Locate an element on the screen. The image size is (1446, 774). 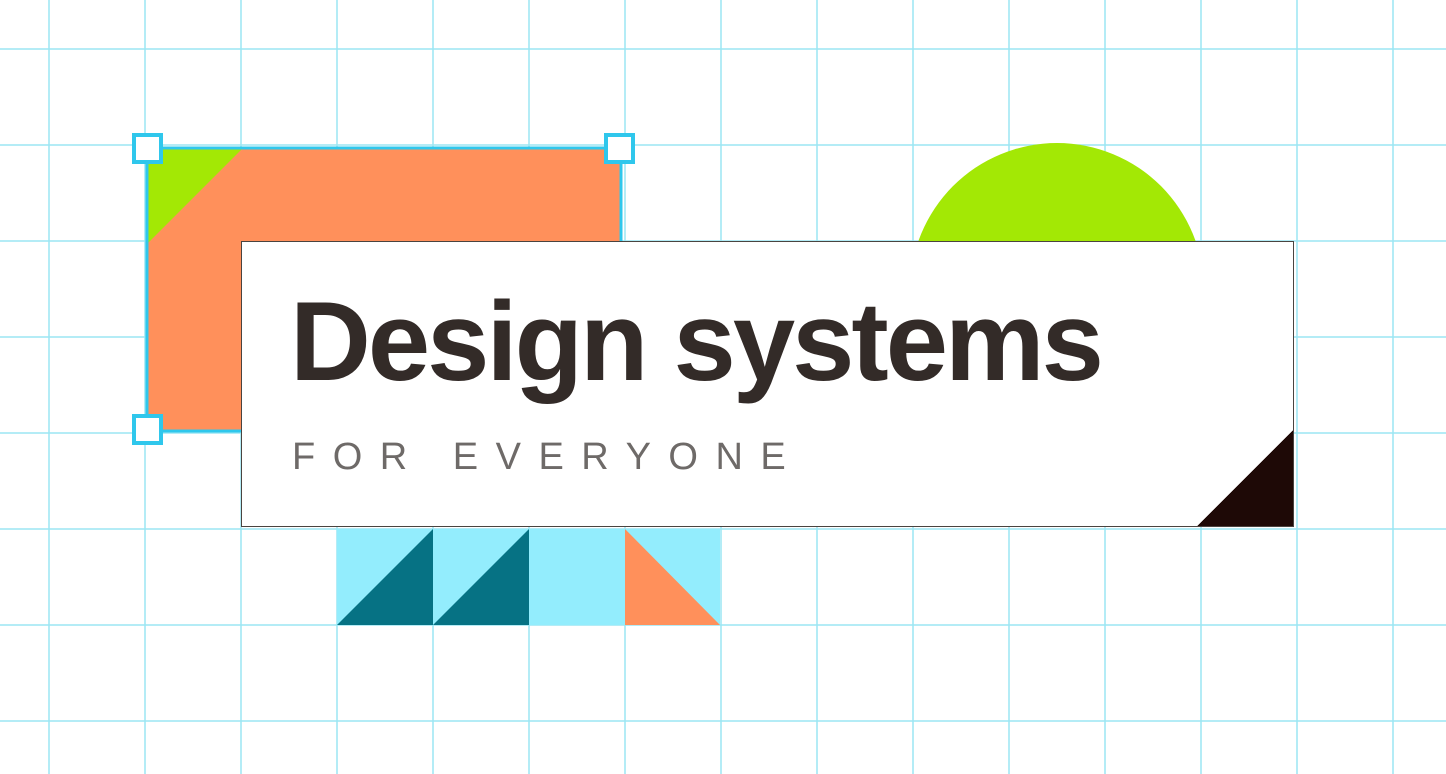
tagline: FOR EVERYONE is located at coordinates (548, 457).